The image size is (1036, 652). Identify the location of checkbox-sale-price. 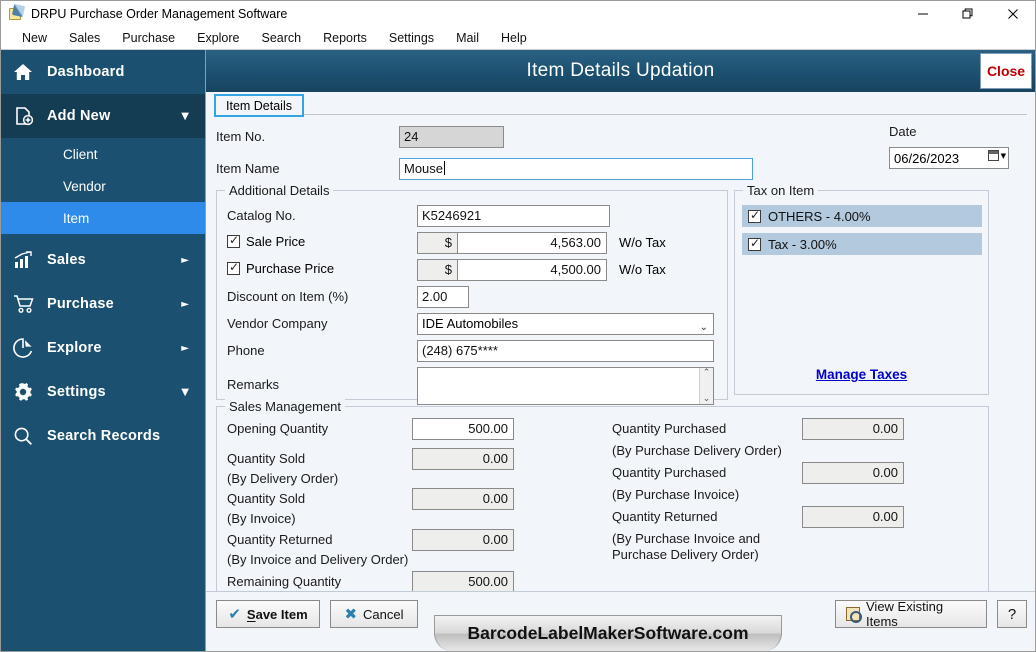
(233, 240).